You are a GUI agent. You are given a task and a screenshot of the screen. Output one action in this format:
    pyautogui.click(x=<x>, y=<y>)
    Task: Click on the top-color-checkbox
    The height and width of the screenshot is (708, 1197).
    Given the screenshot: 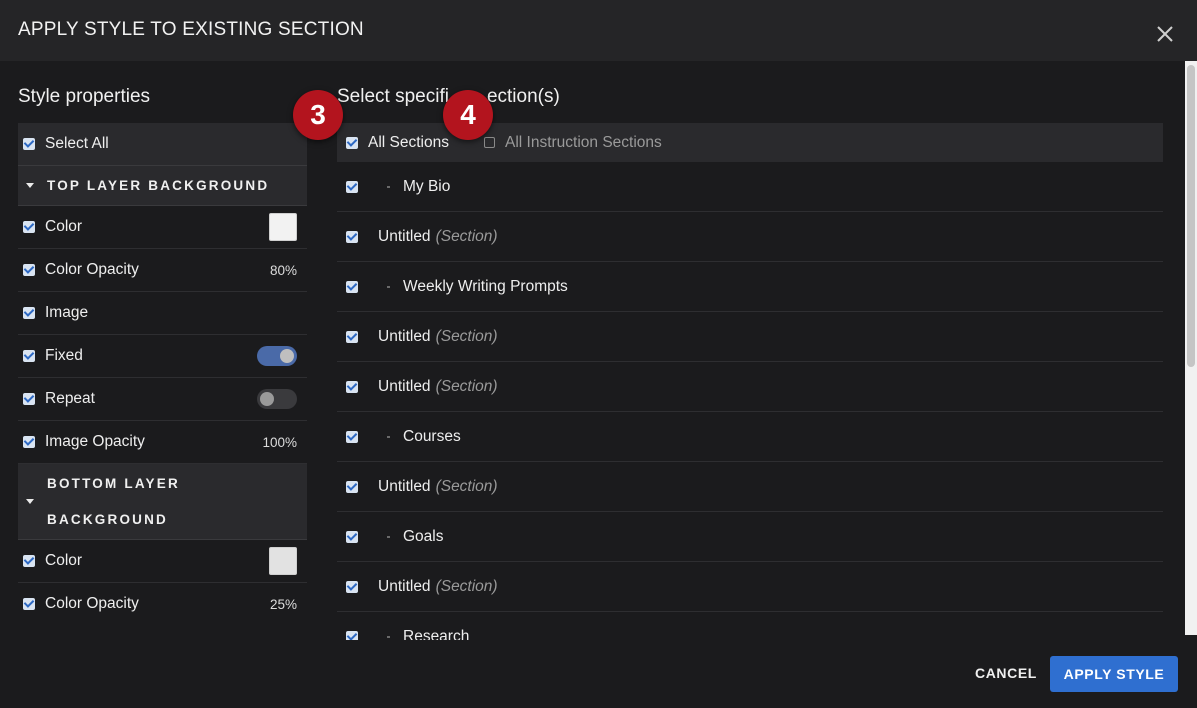 What is the action you would take?
    pyautogui.click(x=29, y=227)
    